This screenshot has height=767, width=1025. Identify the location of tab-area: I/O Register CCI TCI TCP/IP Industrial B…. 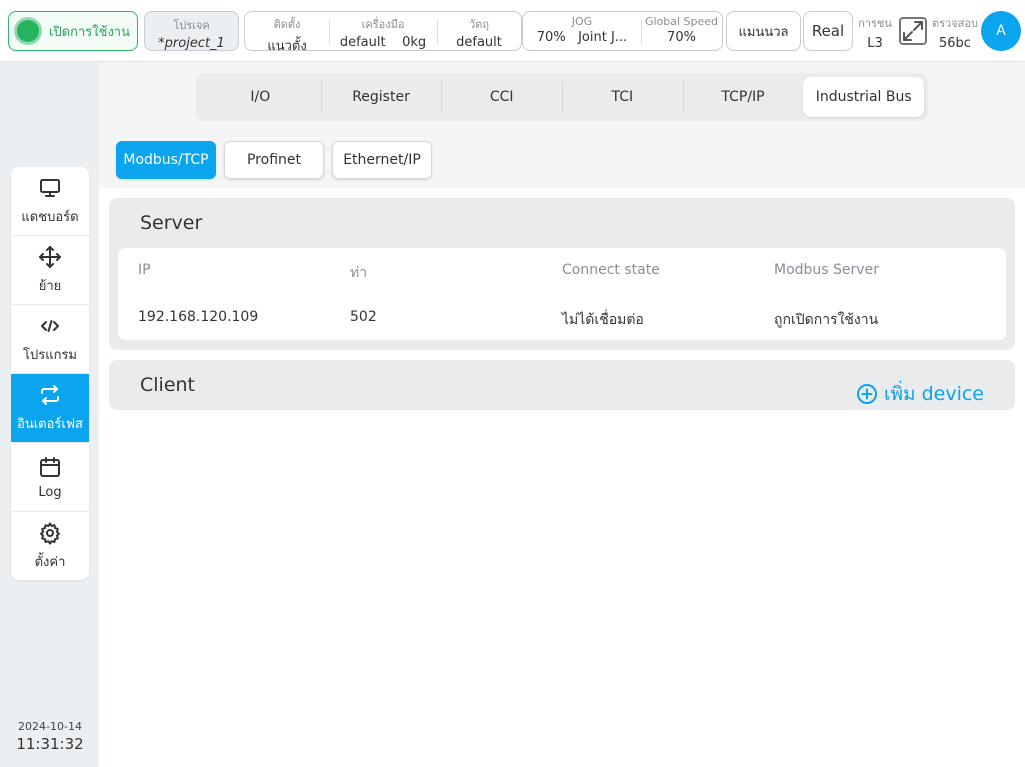
(562, 125).